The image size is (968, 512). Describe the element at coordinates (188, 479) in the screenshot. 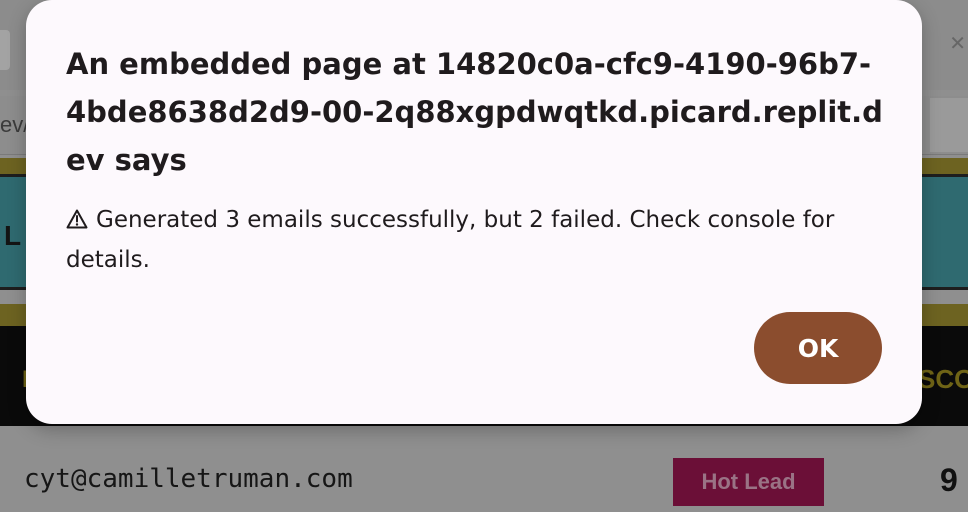

I see `lead-email: cyt@camilletruman.com` at that location.